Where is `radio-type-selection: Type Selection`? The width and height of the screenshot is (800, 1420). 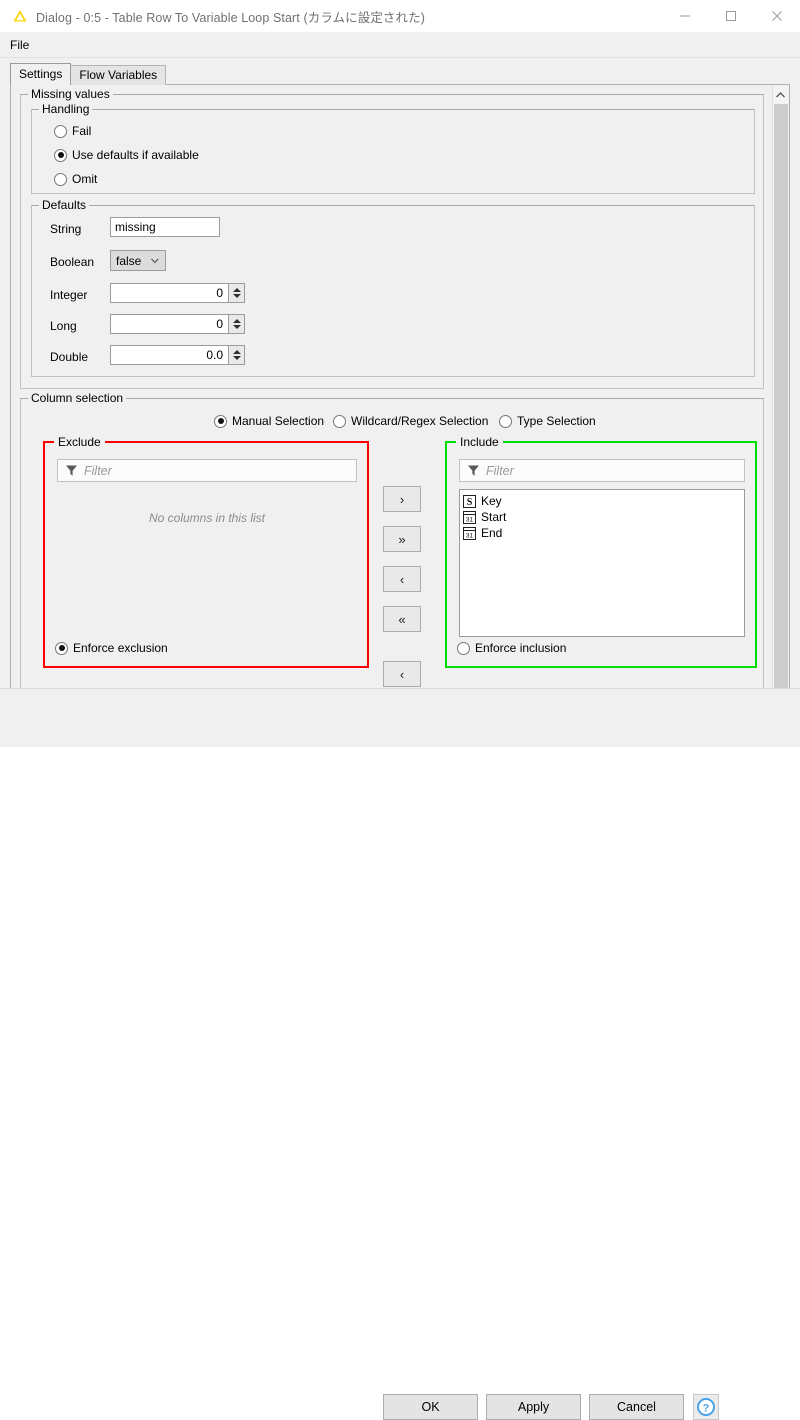 radio-type-selection: Type Selection is located at coordinates (547, 421).